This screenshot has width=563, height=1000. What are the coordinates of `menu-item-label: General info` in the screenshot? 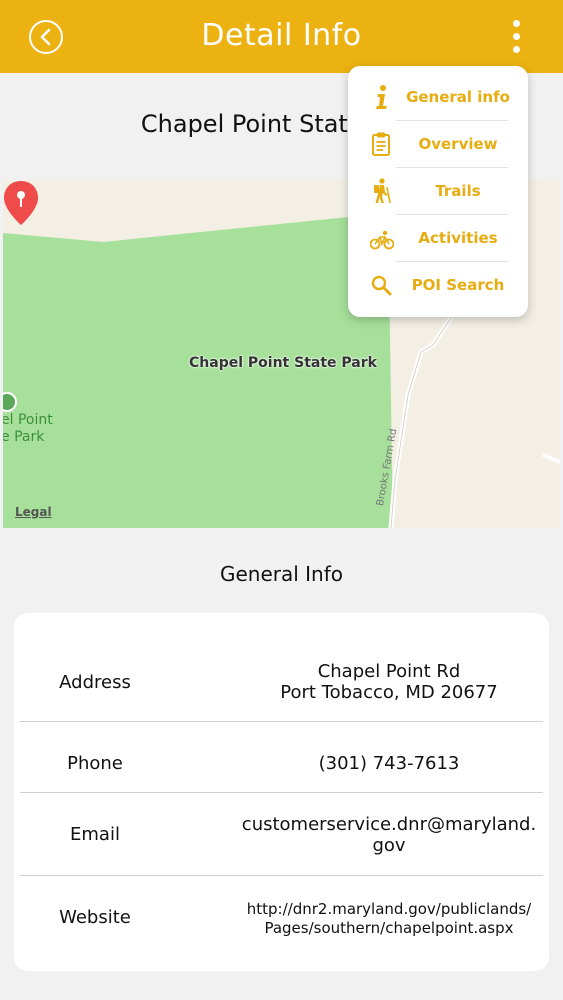 It's located at (458, 97).